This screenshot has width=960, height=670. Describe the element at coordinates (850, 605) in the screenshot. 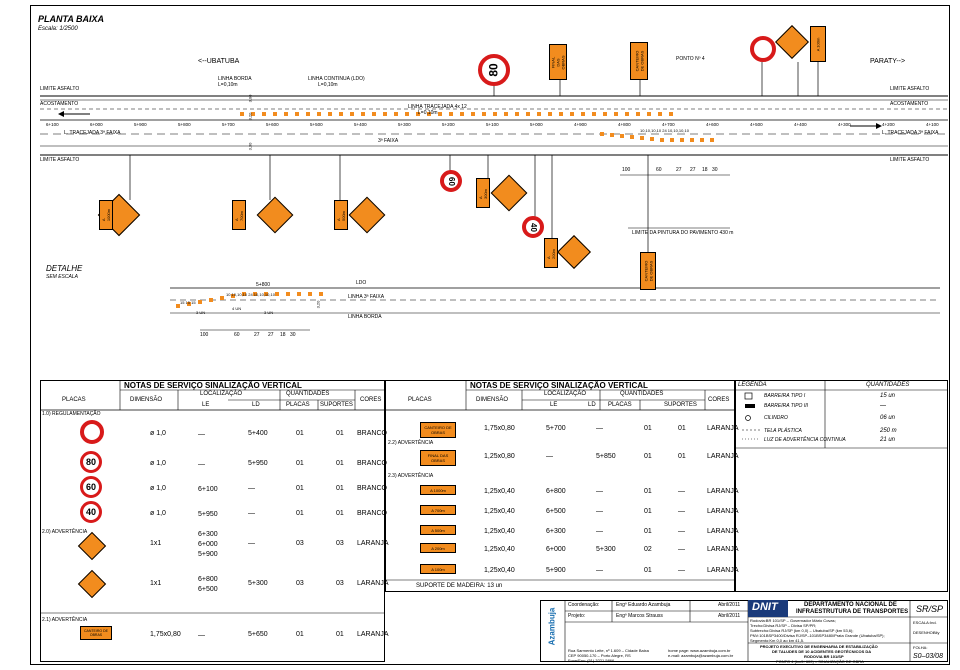

I see `dept-1: DEPARTAMENTO NACIONAL DE` at that location.